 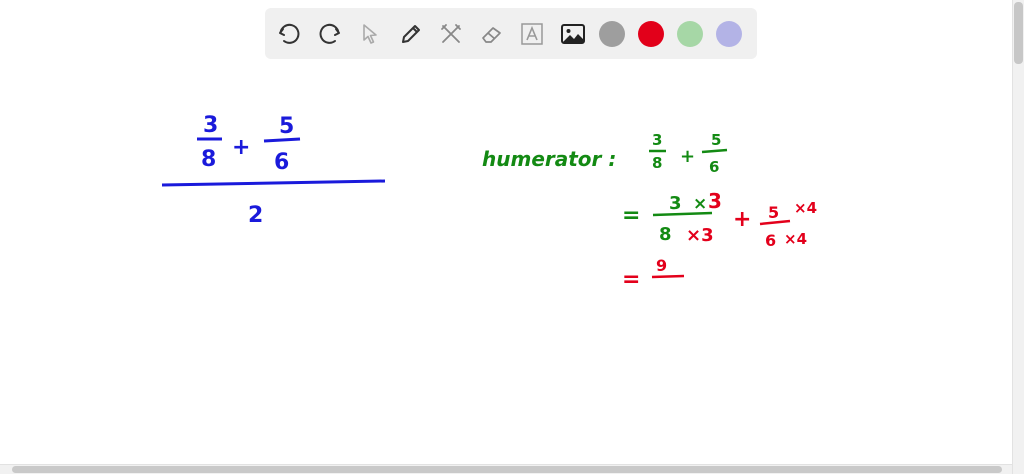 What do you see at coordinates (286, 126) in the screenshot?
I see `left-frac2-numerator: 5` at bounding box center [286, 126].